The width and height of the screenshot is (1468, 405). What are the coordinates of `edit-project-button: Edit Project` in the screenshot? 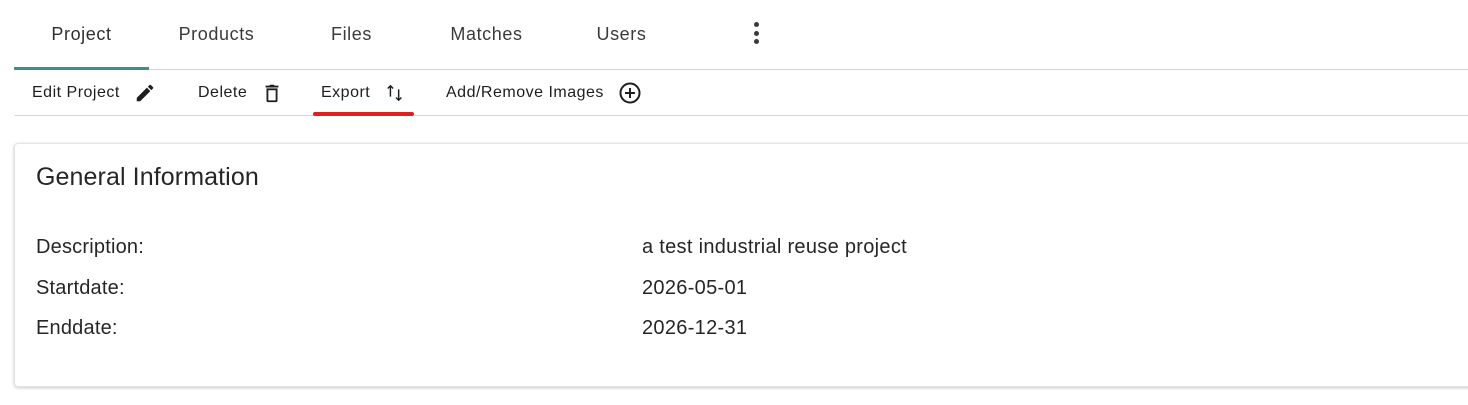 It's located at (94, 92).